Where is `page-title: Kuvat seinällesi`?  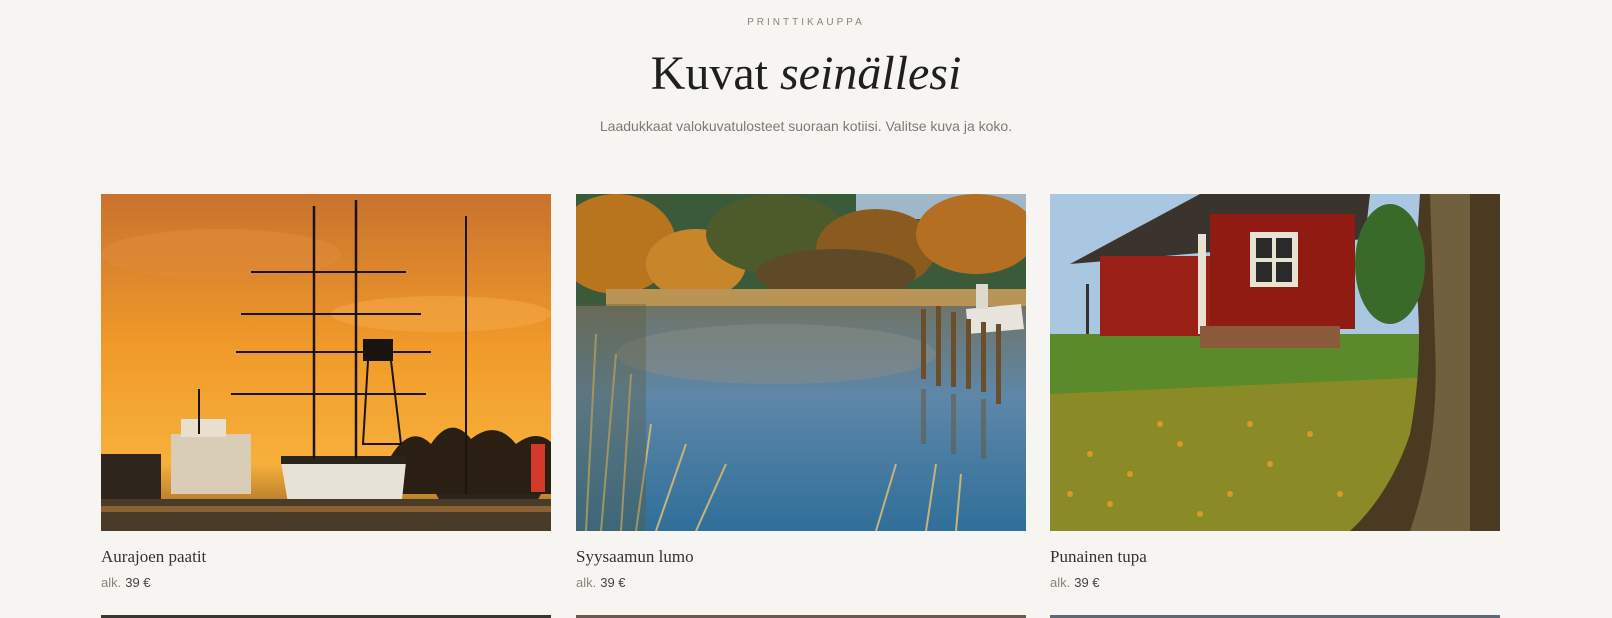 page-title: Kuvat seinällesi is located at coordinates (806, 74).